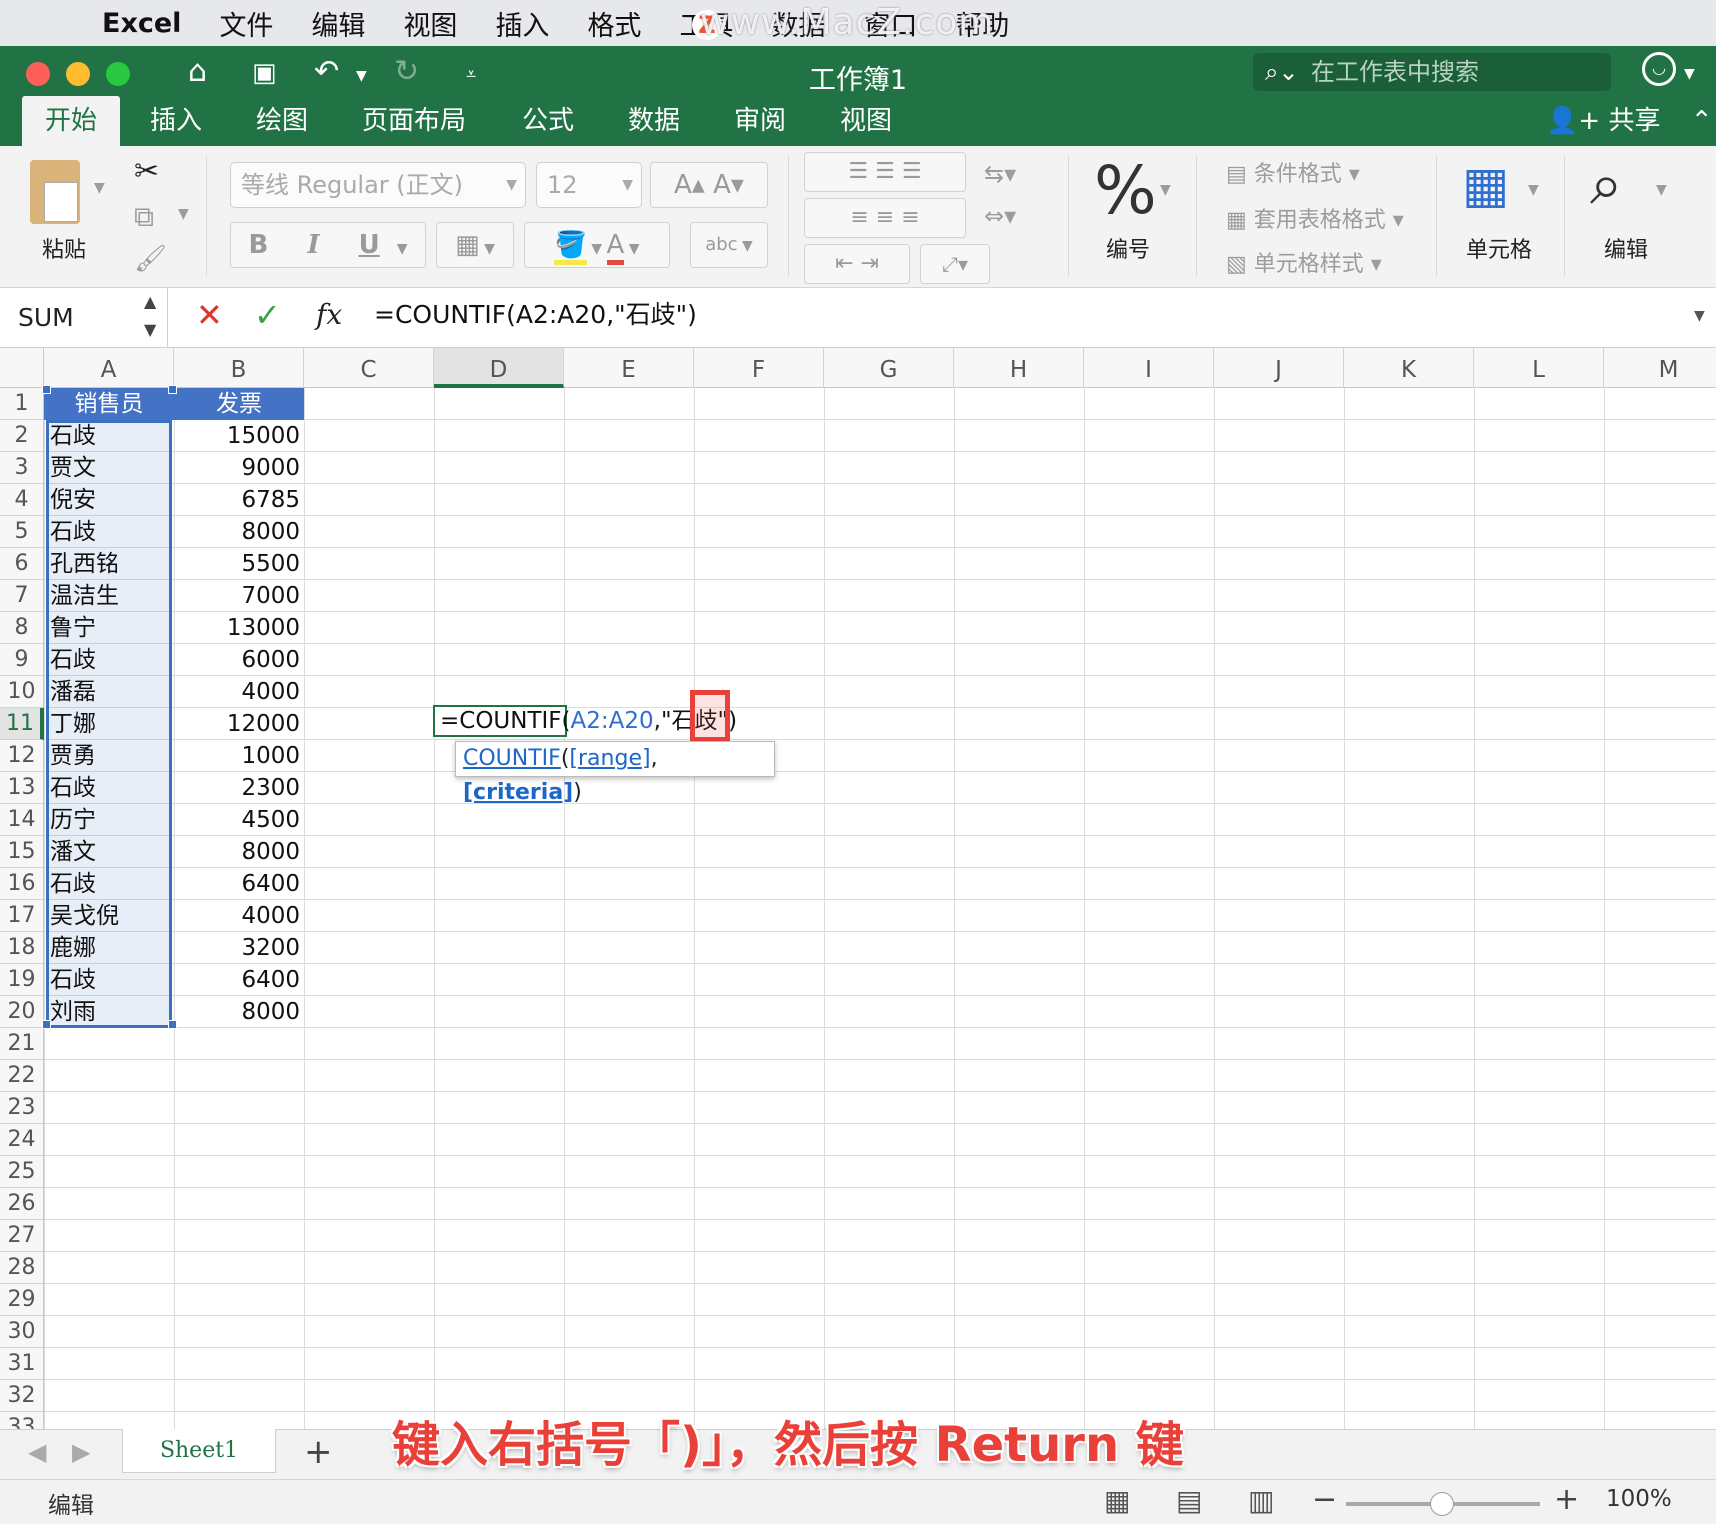  Describe the element at coordinates (22, 980) in the screenshot. I see `row-header-19: 19` at that location.